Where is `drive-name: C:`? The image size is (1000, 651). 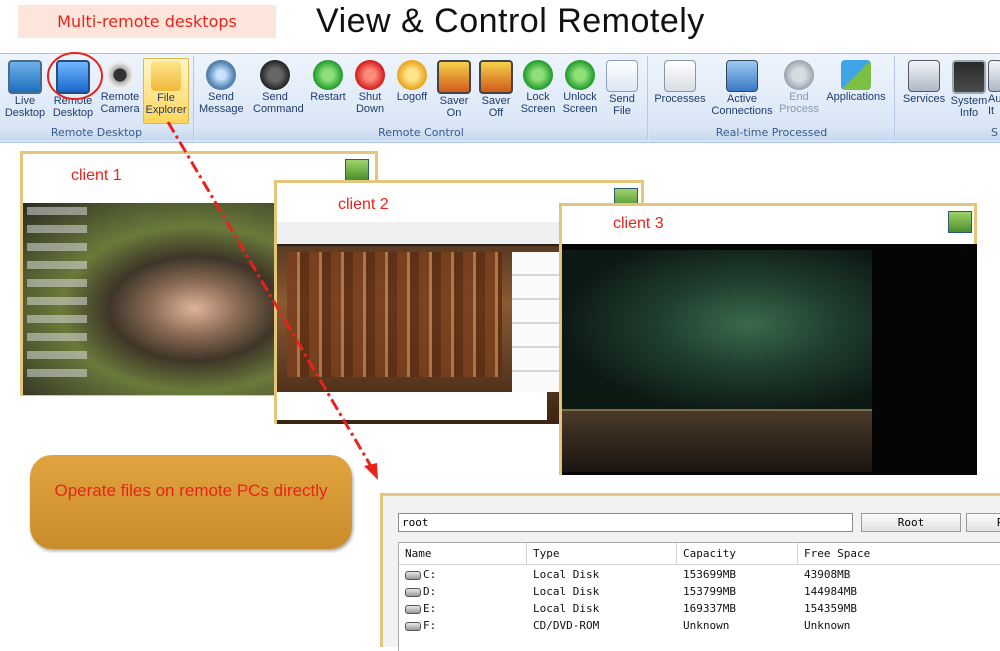 drive-name: C: is located at coordinates (430, 574).